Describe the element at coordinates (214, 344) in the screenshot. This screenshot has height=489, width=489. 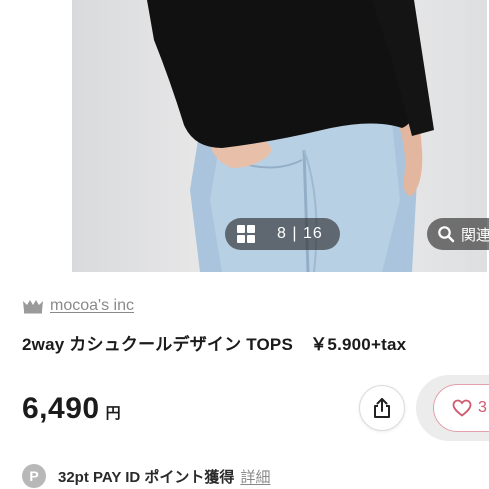
I see `product-title: 2way カシュクールデザイン TOPS ￥5.900+tax` at that location.